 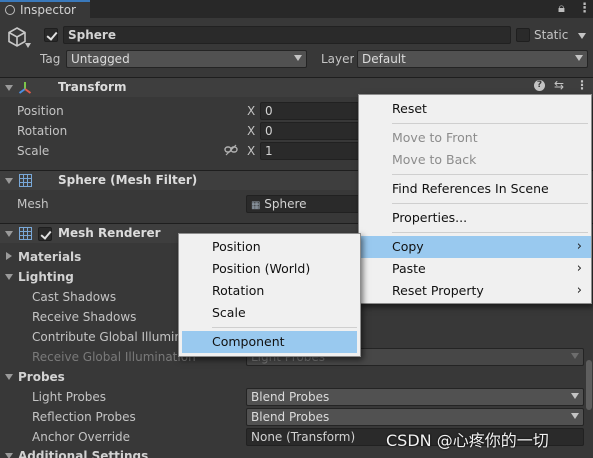 I want to click on tag-label: Tag, so click(x=50, y=59).